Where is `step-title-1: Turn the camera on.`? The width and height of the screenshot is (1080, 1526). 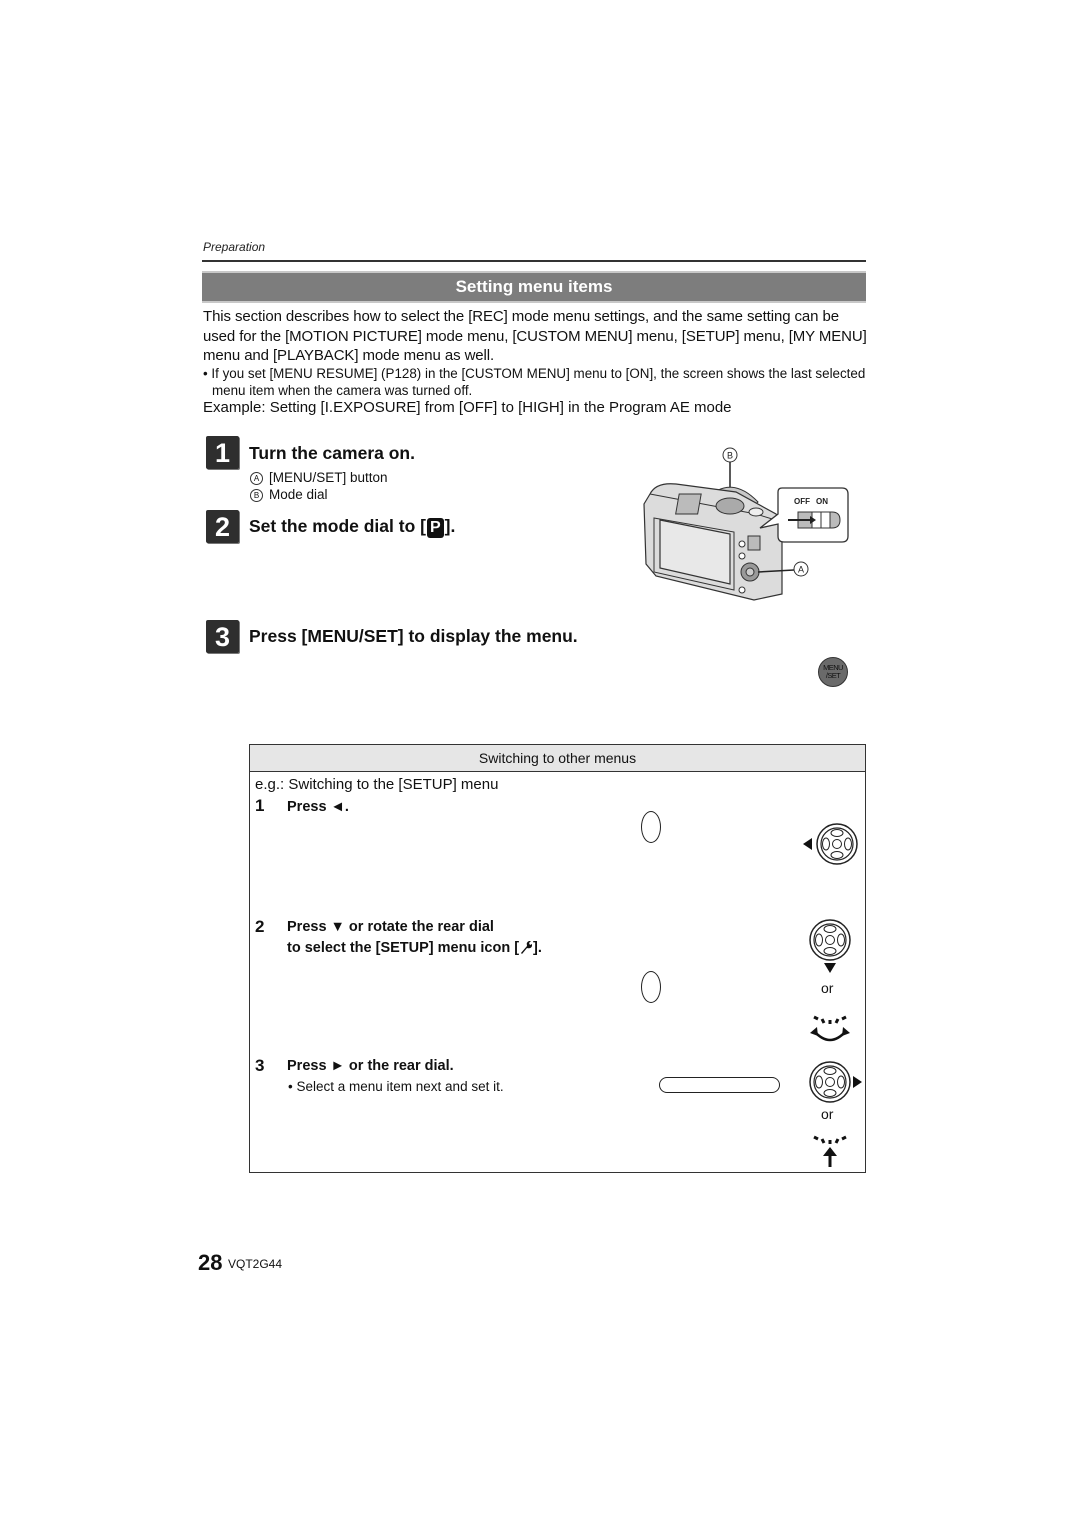 step-title-1: Turn the camera on. is located at coordinates (332, 453).